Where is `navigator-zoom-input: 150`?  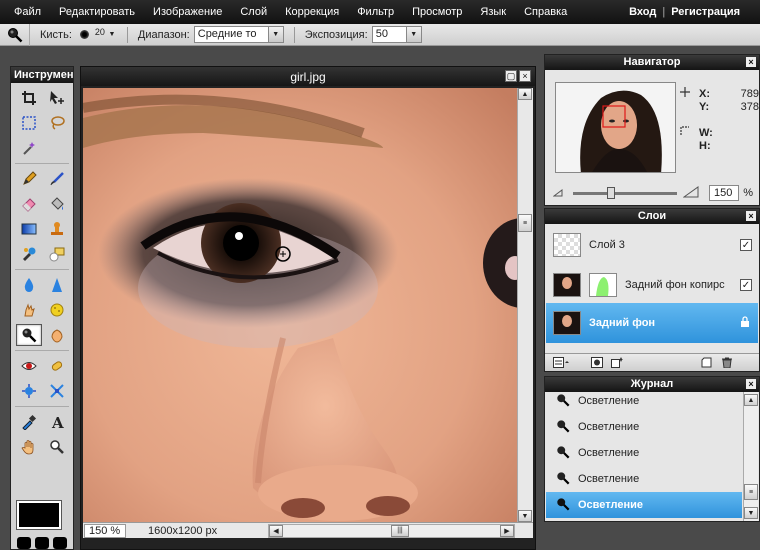 navigator-zoom-input: 150 is located at coordinates (724, 193).